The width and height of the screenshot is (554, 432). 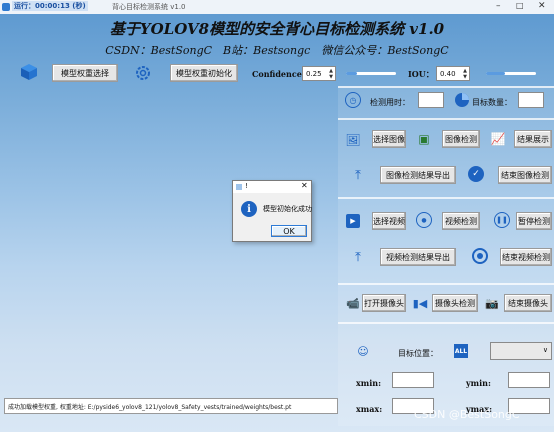 I want to click on xmin-field, so click(x=413, y=380).